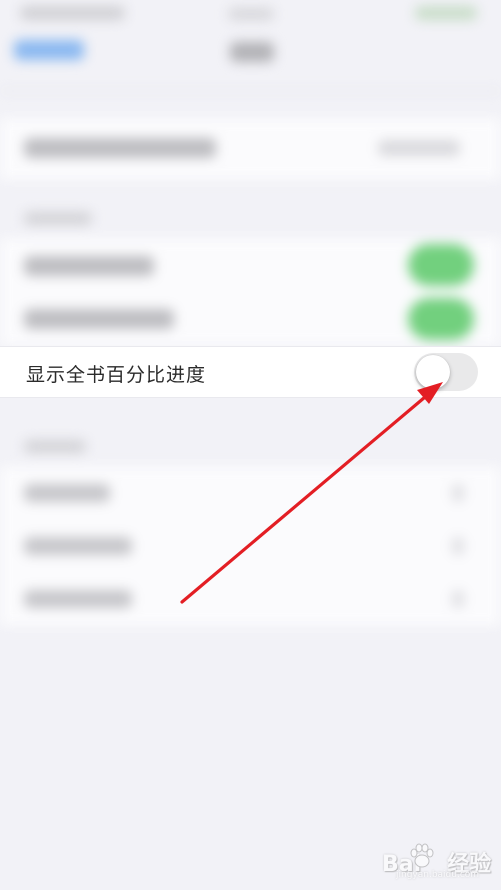  Describe the element at coordinates (422, 855) in the screenshot. I see `paw-icon` at that location.